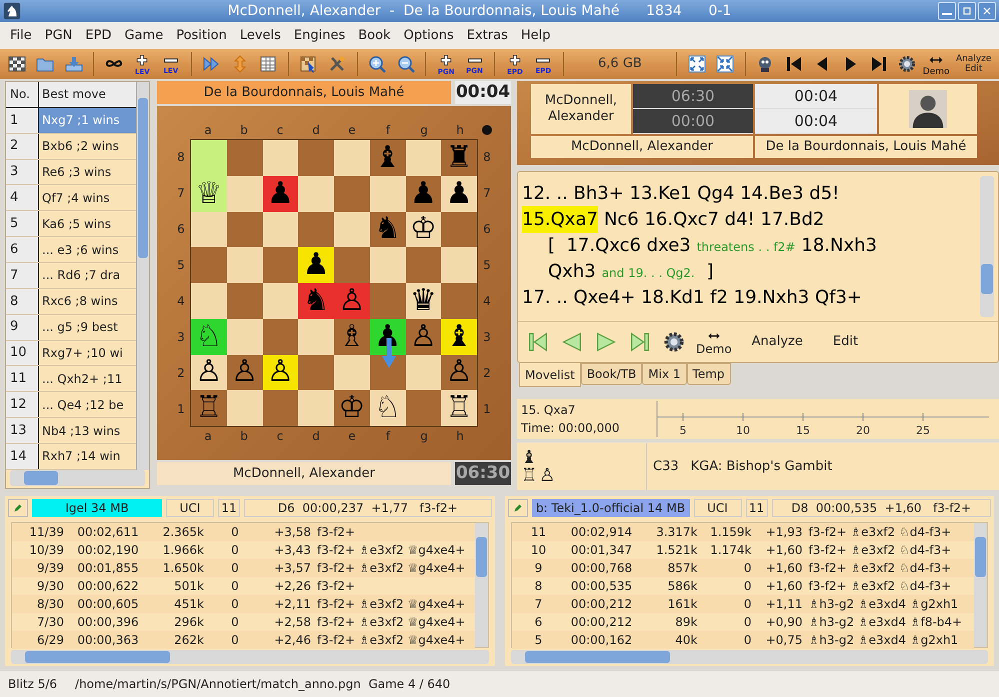 The height and width of the screenshot is (697, 999). What do you see at coordinates (87, 172) in the screenshot?
I see `best-move-cell: Re6 ;3 wins` at bounding box center [87, 172].